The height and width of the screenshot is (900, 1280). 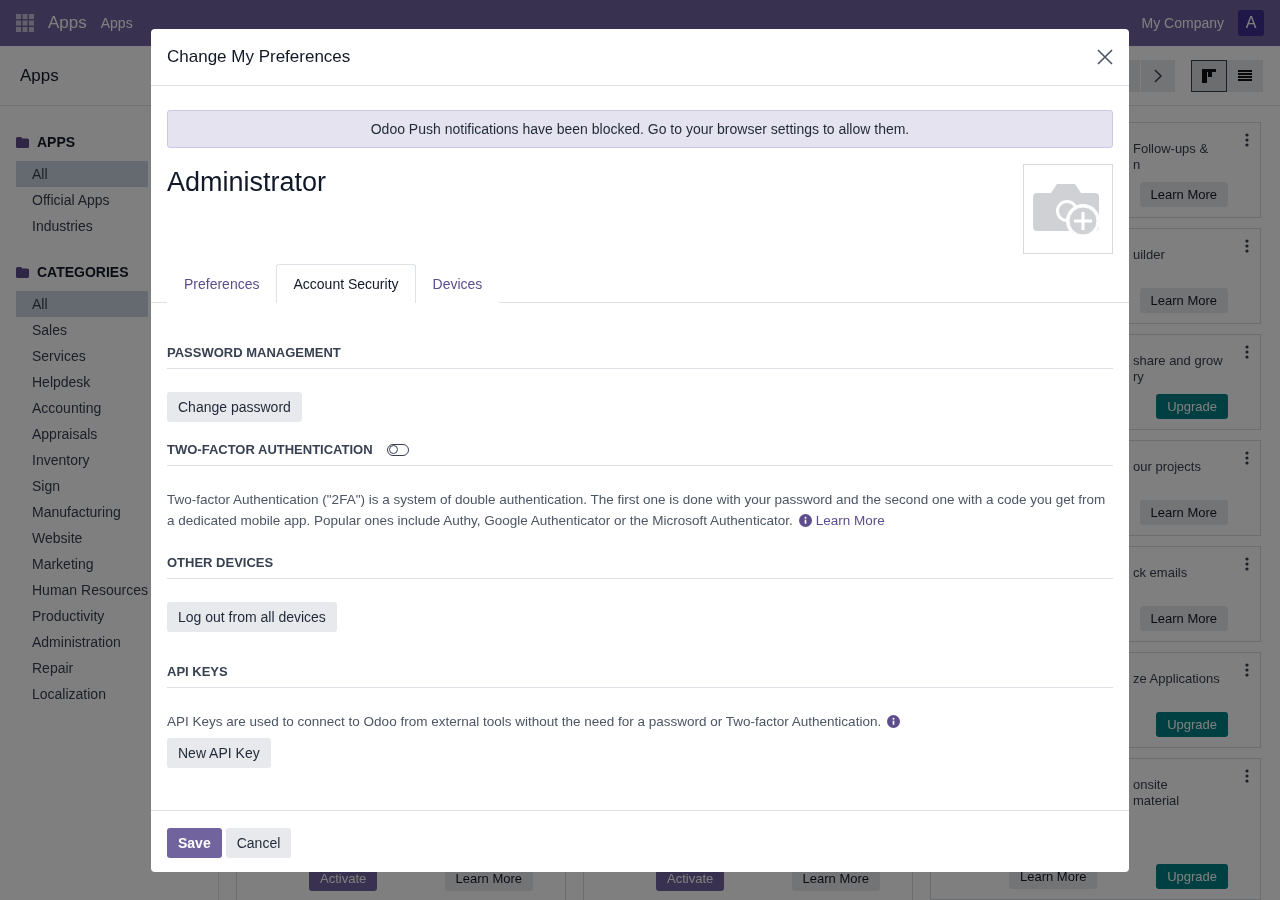 I want to click on list-view-button, so click(x=1245, y=75).